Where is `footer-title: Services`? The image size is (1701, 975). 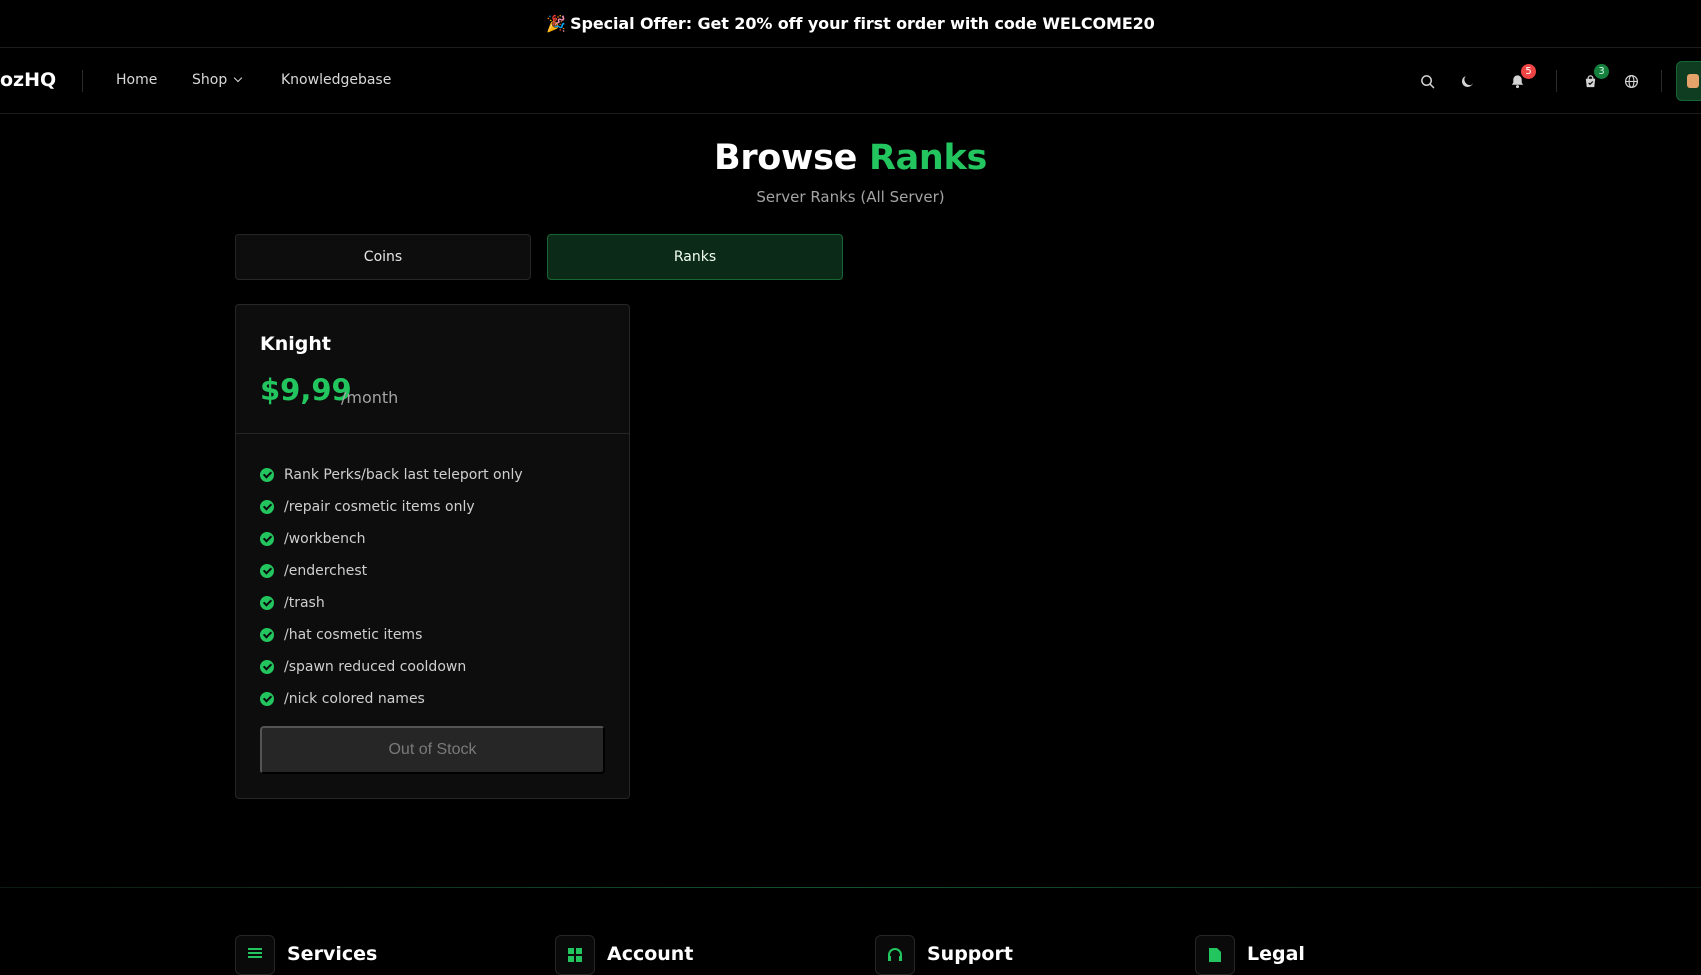
footer-title: Services is located at coordinates (332, 954).